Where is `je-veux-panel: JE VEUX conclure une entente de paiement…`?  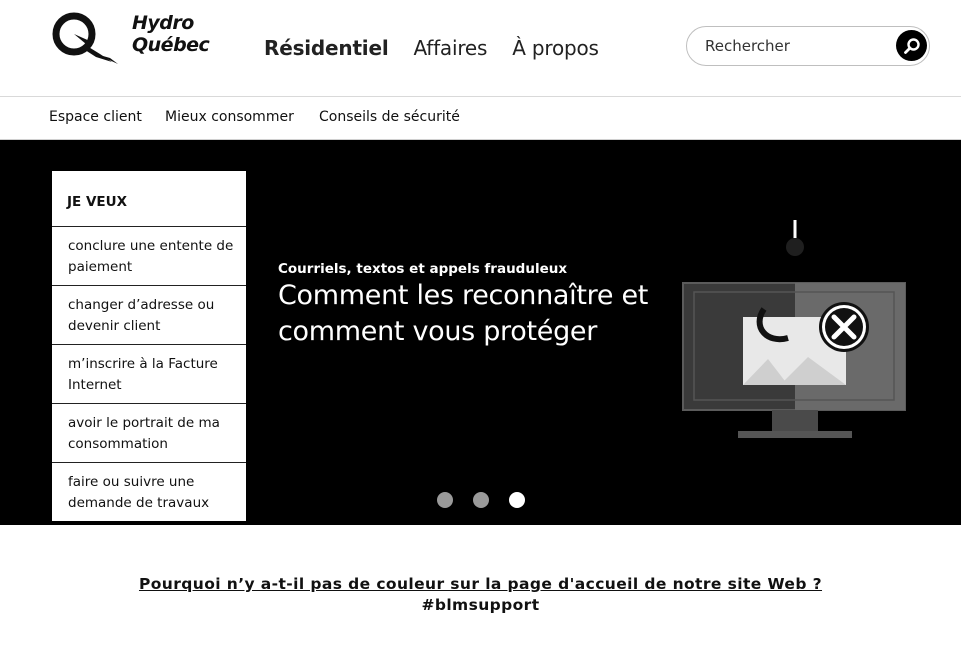 je-veux-panel: JE VEUX conclure une entente de paiement… is located at coordinates (149, 346).